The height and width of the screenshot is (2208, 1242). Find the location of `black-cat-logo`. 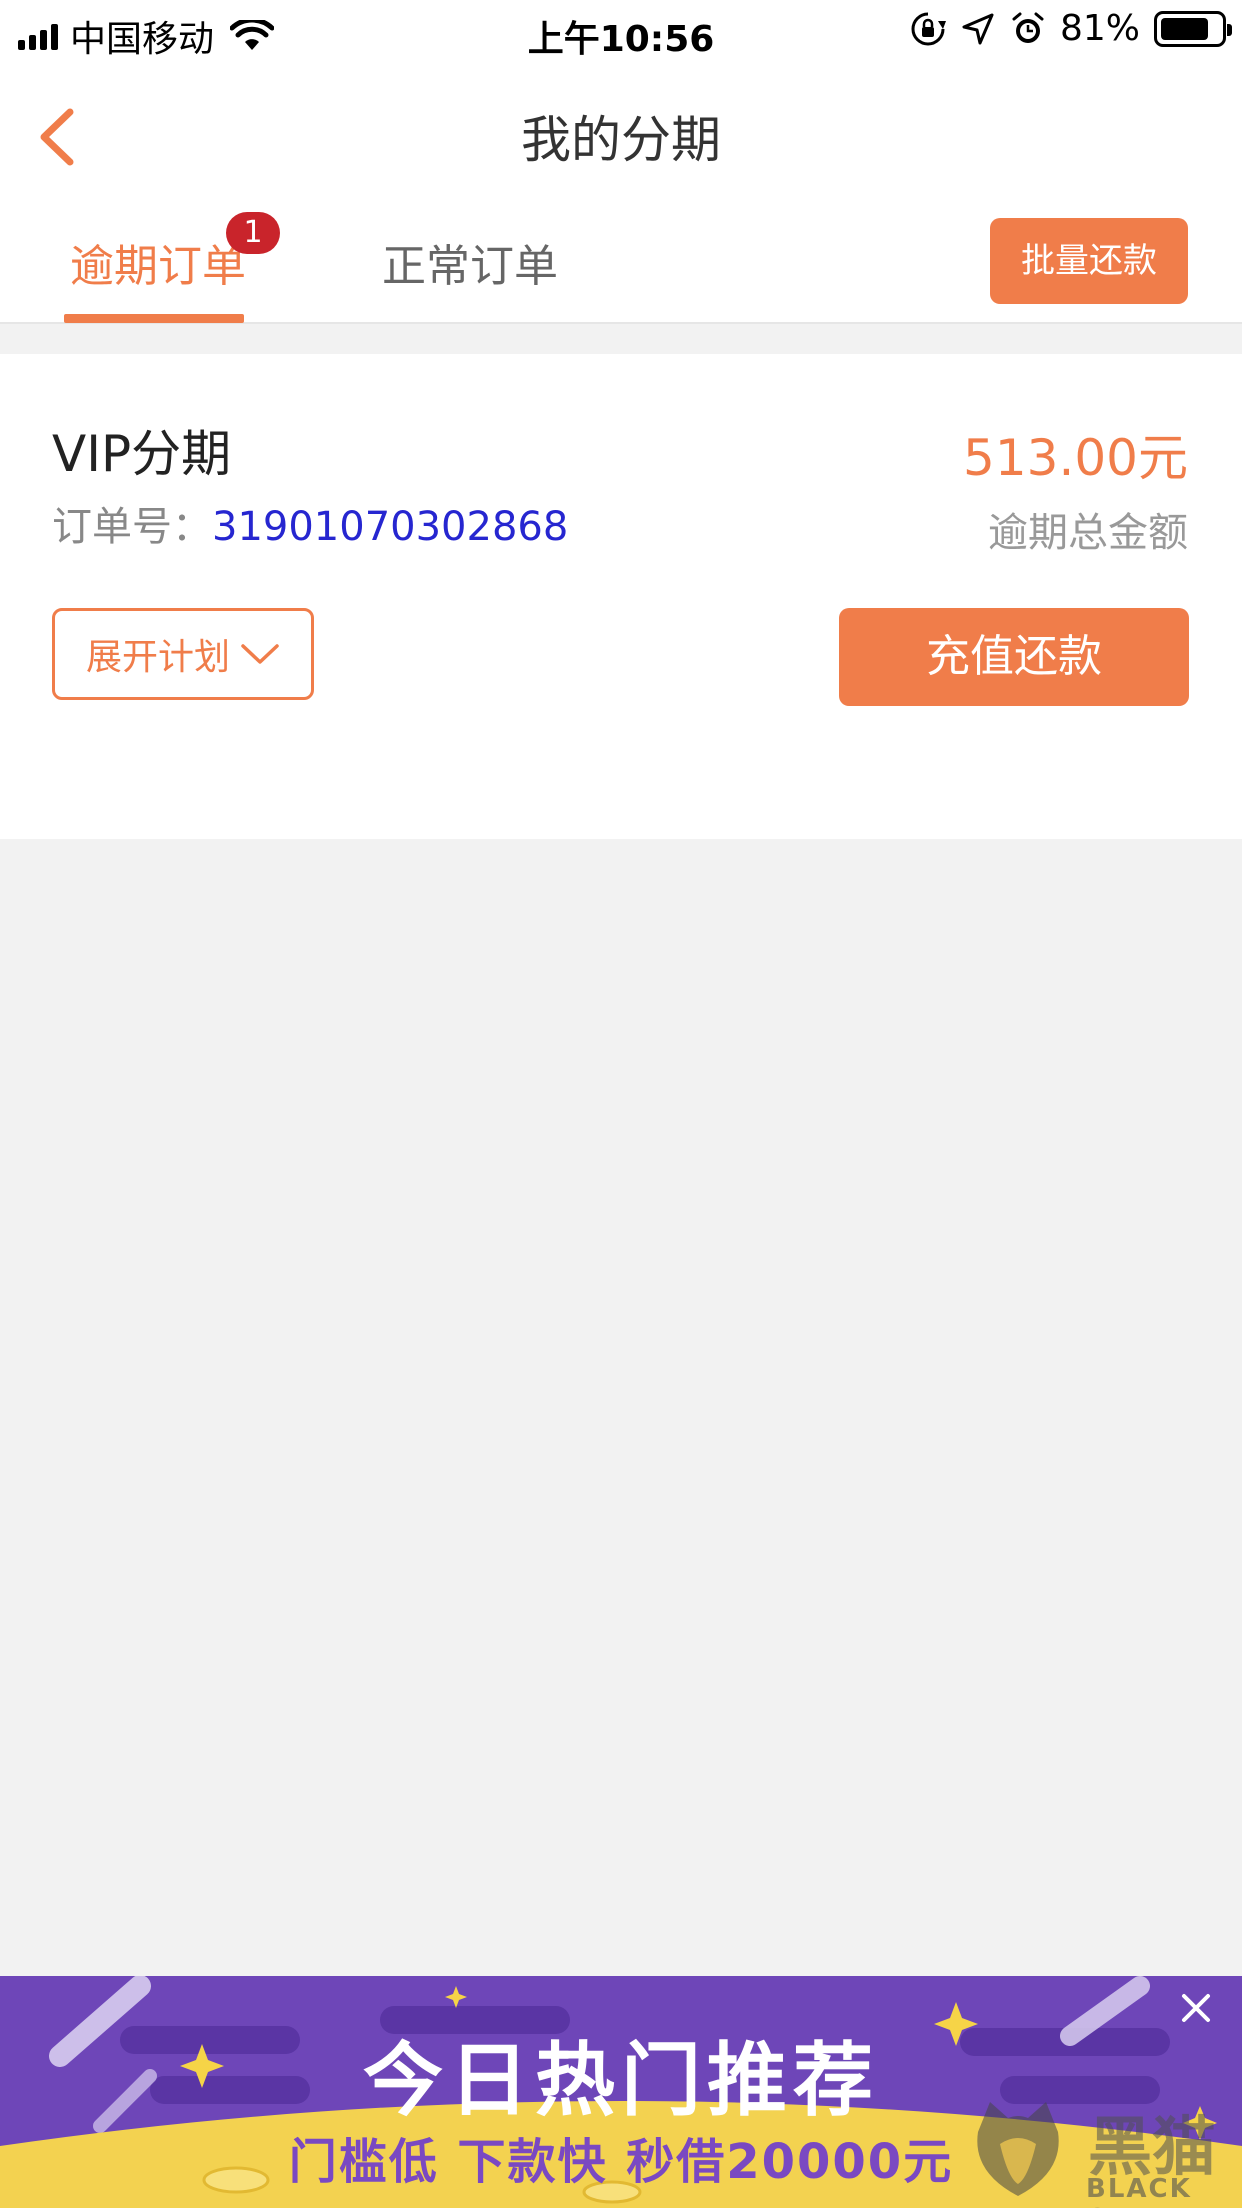

black-cat-logo is located at coordinates (1018, 2149).